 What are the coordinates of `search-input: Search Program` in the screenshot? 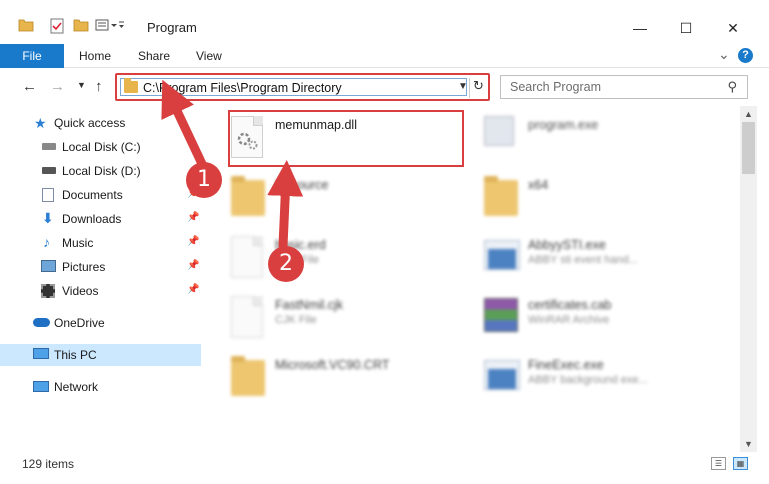 It's located at (555, 87).